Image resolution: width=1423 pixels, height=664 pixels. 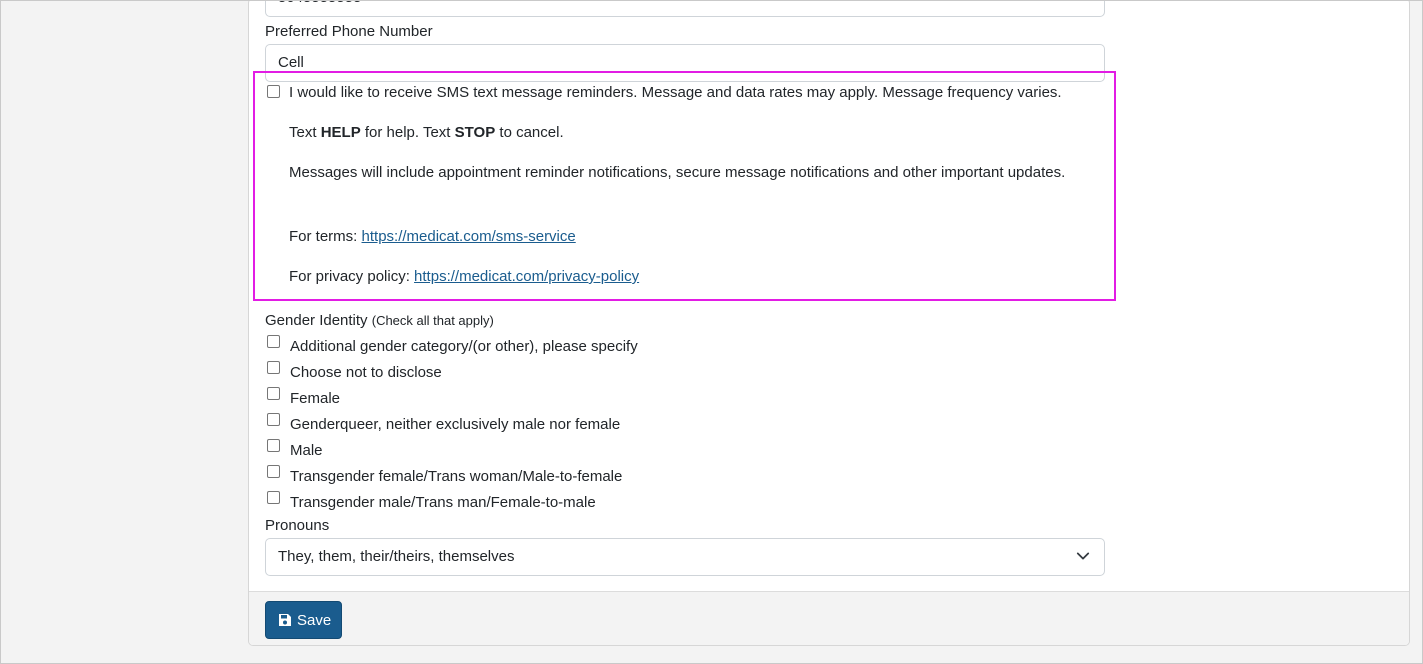 I want to click on gender-identity-label: Gender Identity (Check all that apply), so click(x=379, y=320).